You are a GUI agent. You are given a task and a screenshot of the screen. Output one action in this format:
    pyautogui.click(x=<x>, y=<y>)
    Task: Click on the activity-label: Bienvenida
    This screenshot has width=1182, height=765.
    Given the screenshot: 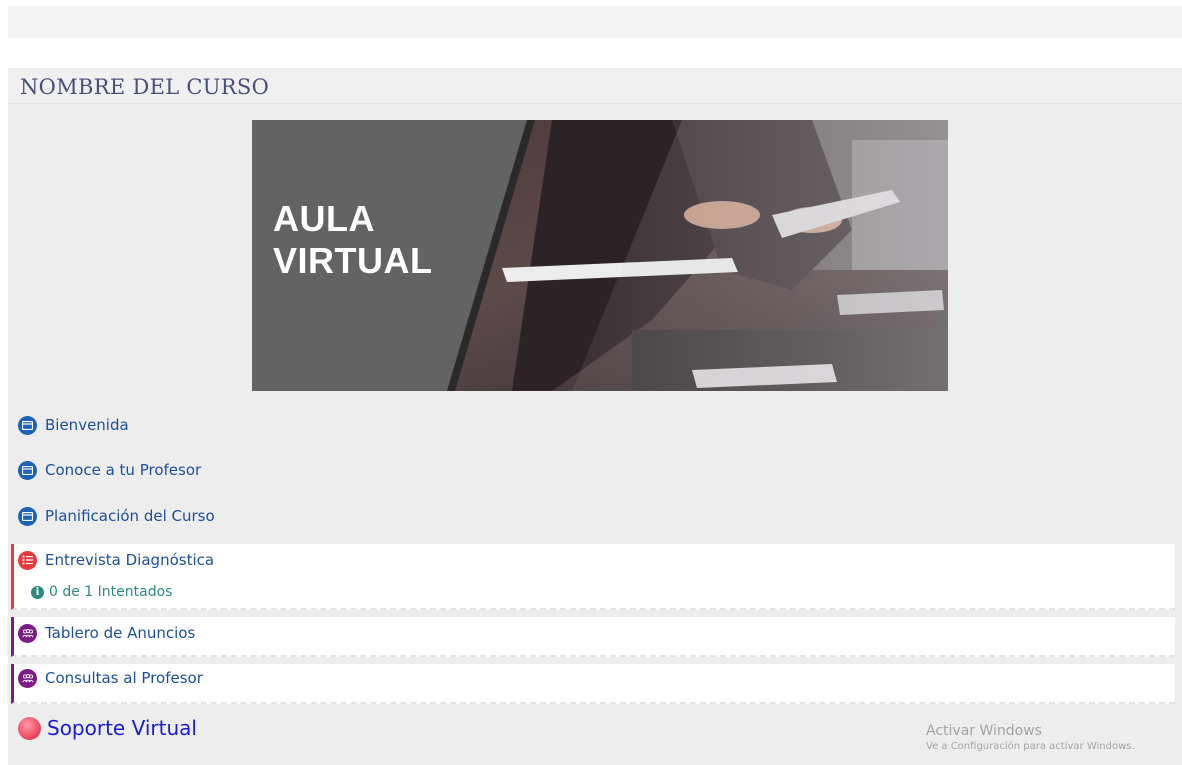 What is the action you would take?
    pyautogui.click(x=87, y=425)
    